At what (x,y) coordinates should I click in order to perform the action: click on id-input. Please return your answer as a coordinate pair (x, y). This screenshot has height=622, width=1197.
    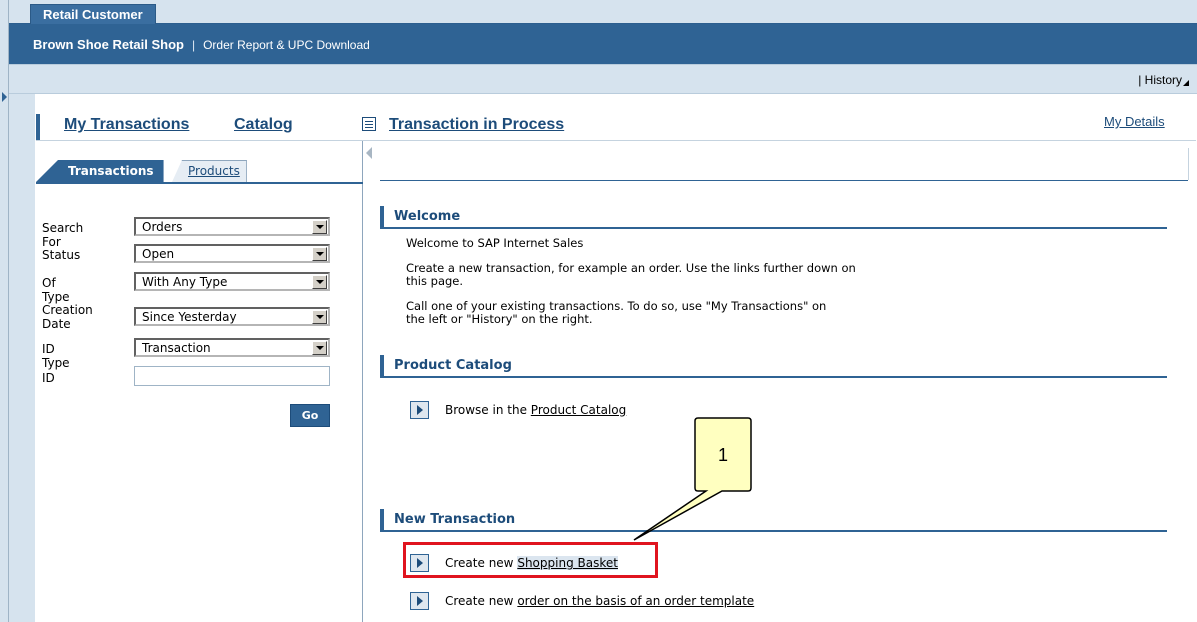
    Looking at the image, I should click on (232, 376).